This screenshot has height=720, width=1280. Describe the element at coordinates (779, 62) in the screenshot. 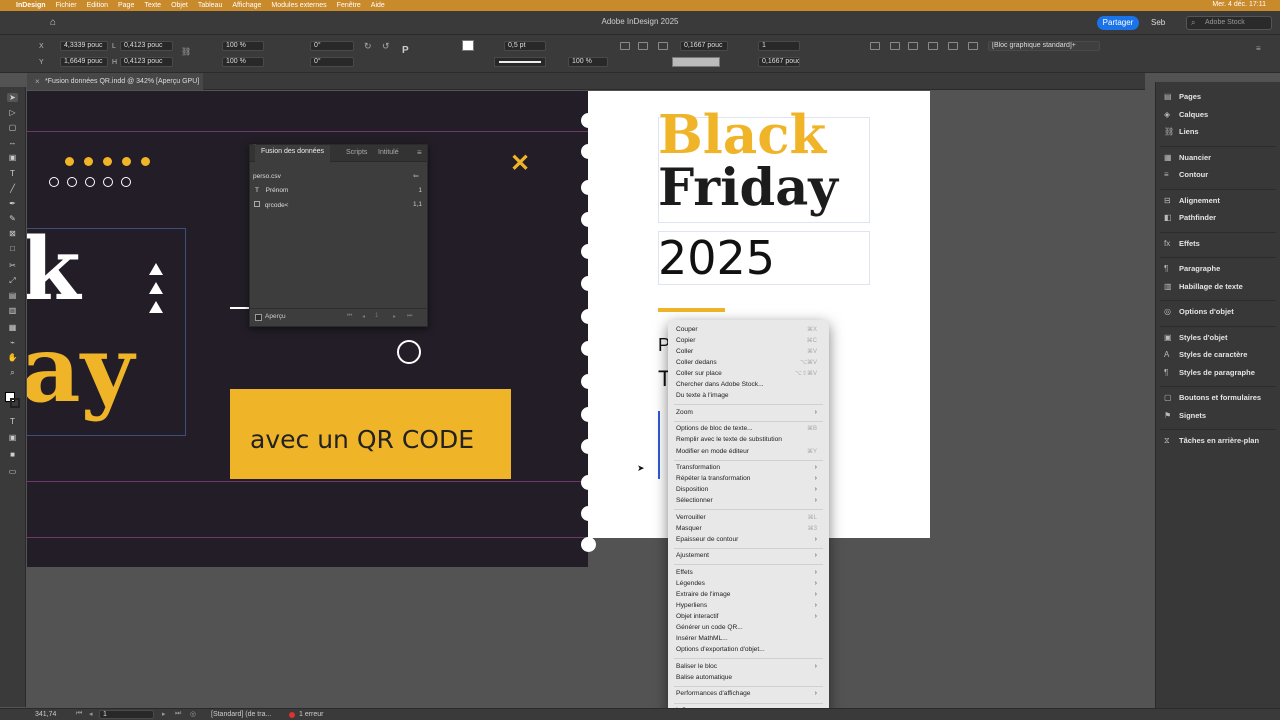

I see `fit-height-field: 0,1667 pouc` at that location.